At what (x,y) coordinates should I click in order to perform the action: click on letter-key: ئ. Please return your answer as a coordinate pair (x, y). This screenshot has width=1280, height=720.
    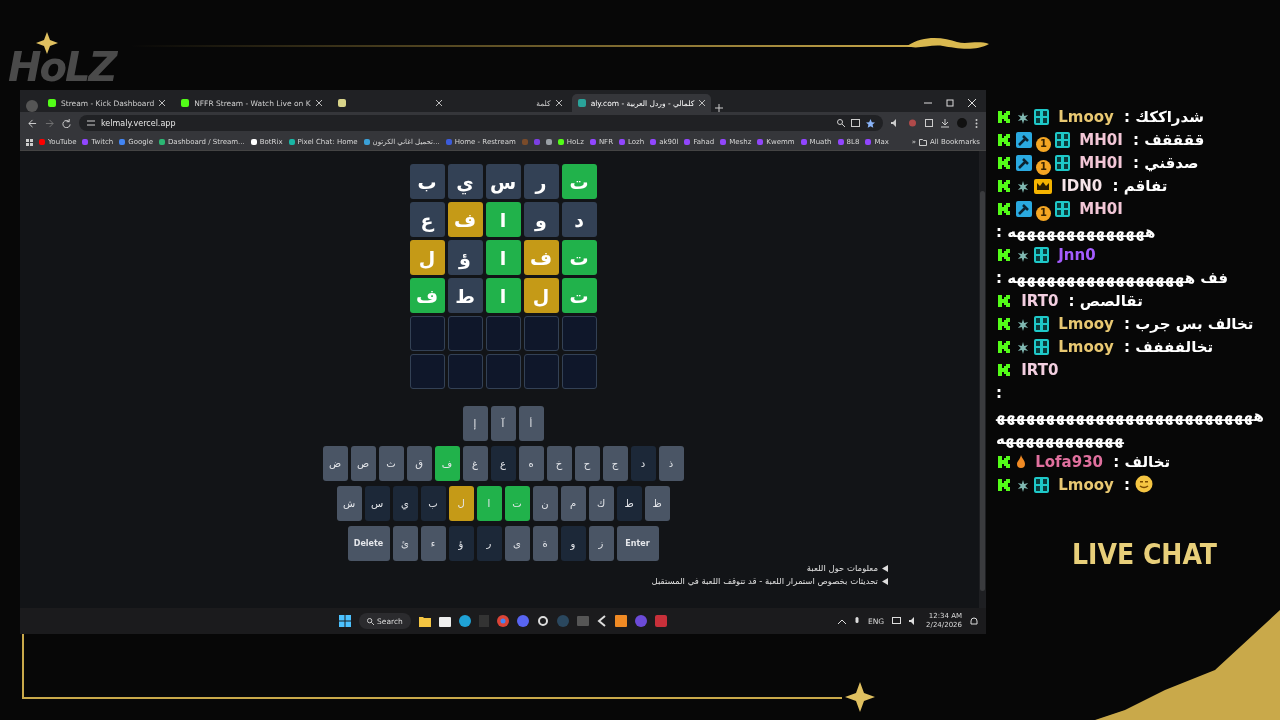
    Looking at the image, I should click on (405, 543).